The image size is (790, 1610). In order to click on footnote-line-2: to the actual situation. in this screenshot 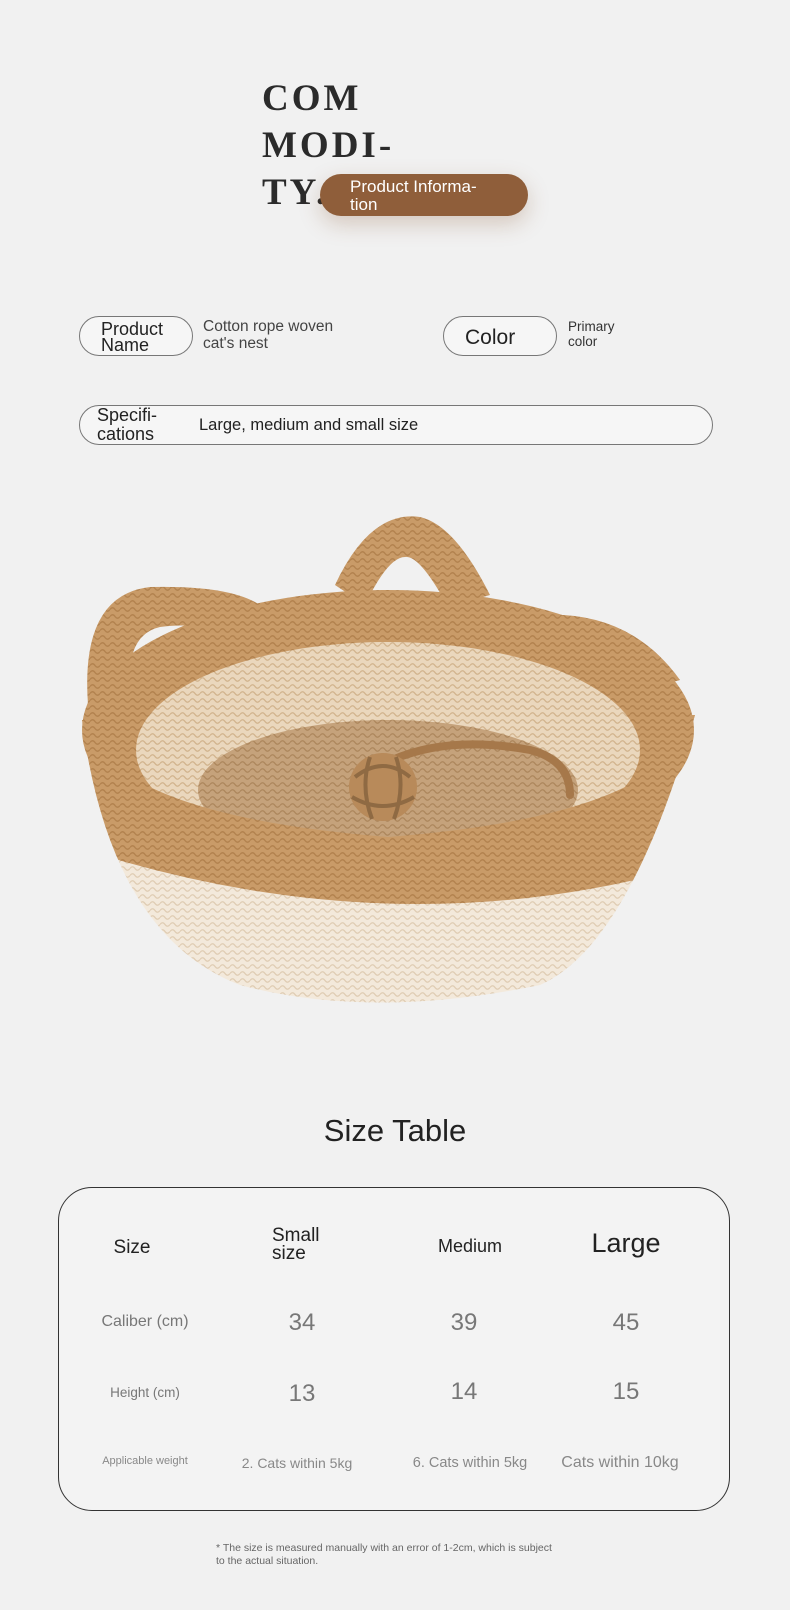, I will do `click(267, 1561)`.